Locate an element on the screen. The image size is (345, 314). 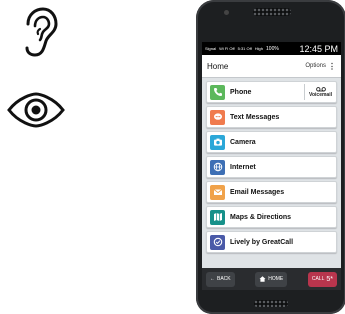
menu-item-label: Text Messages is located at coordinates (255, 117).